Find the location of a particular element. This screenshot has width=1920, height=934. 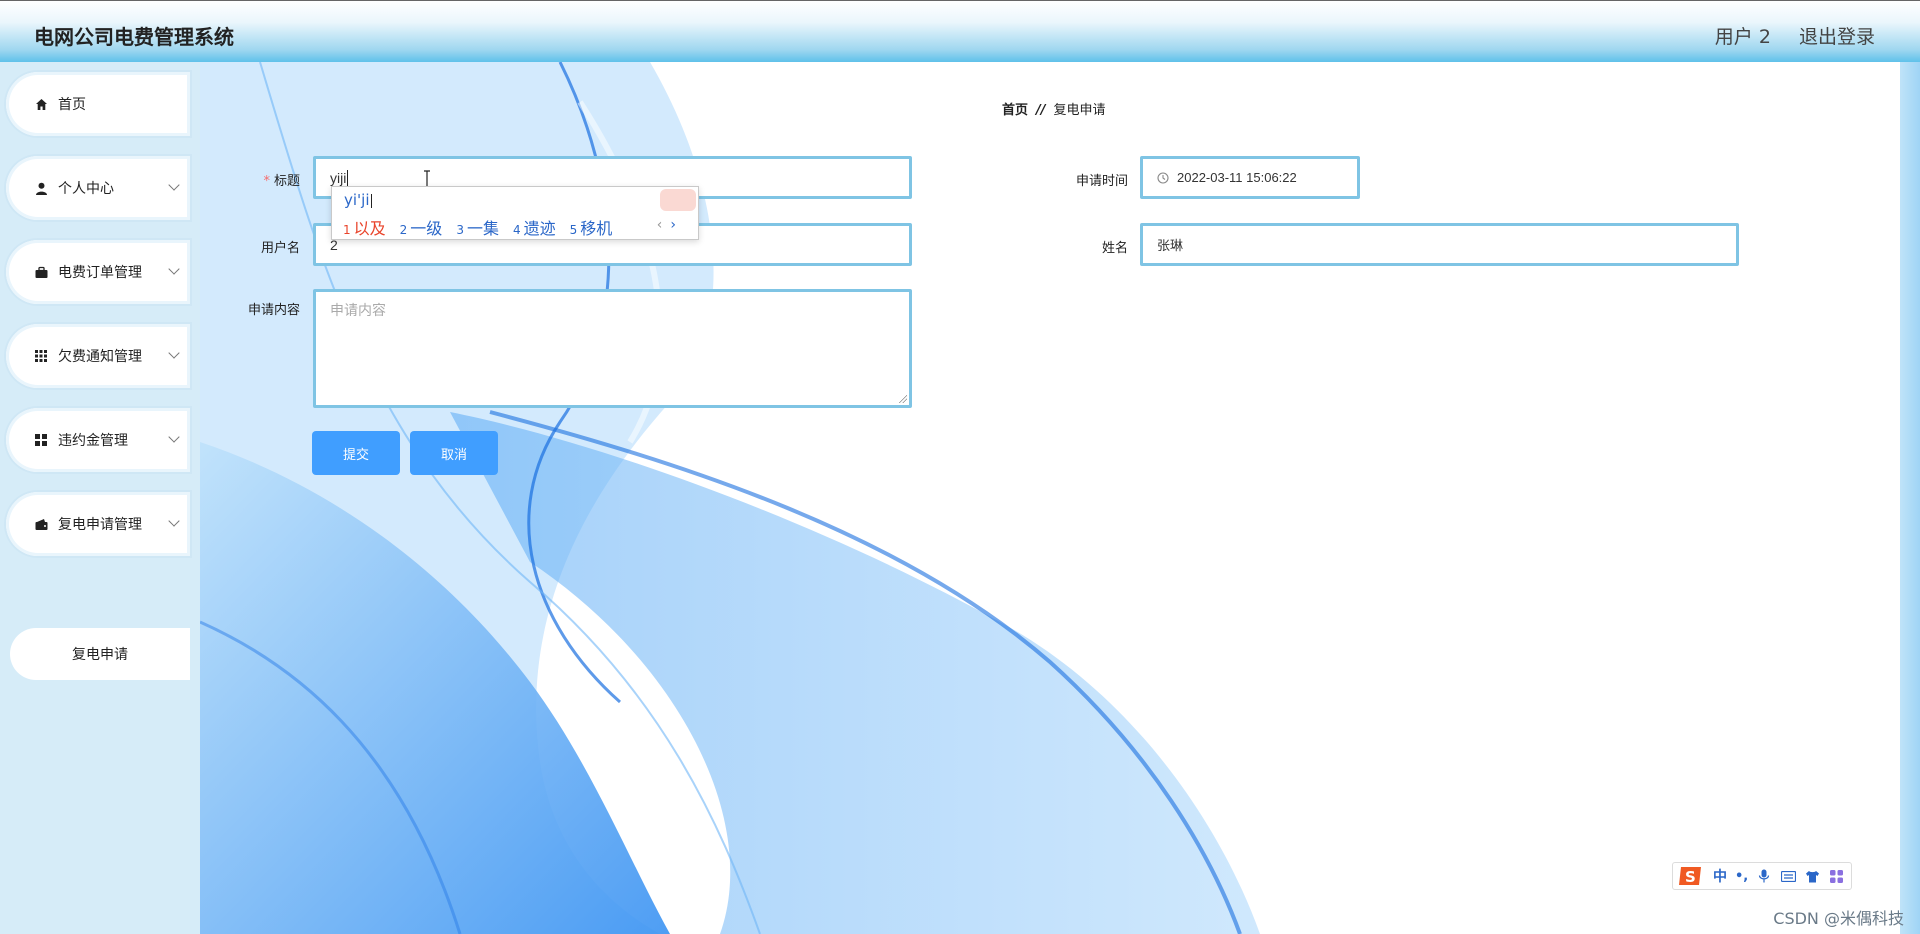

text-caret is located at coordinates (348, 177).